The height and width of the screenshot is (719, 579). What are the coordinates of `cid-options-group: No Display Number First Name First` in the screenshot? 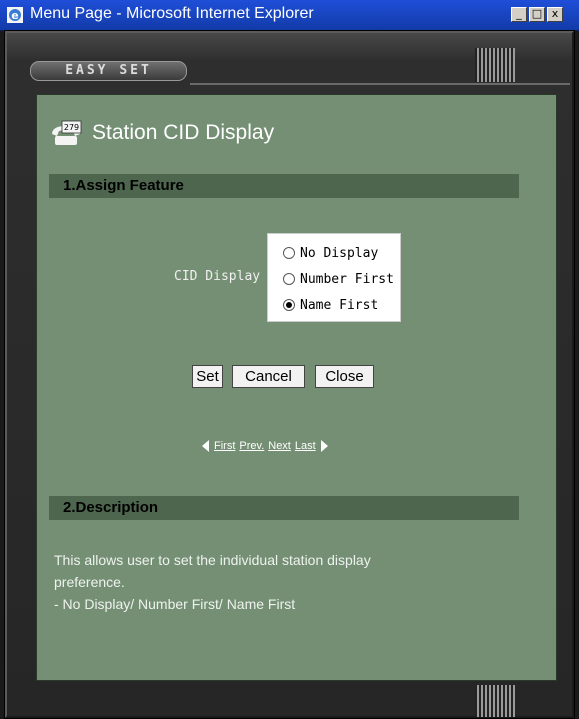 It's located at (334, 277).